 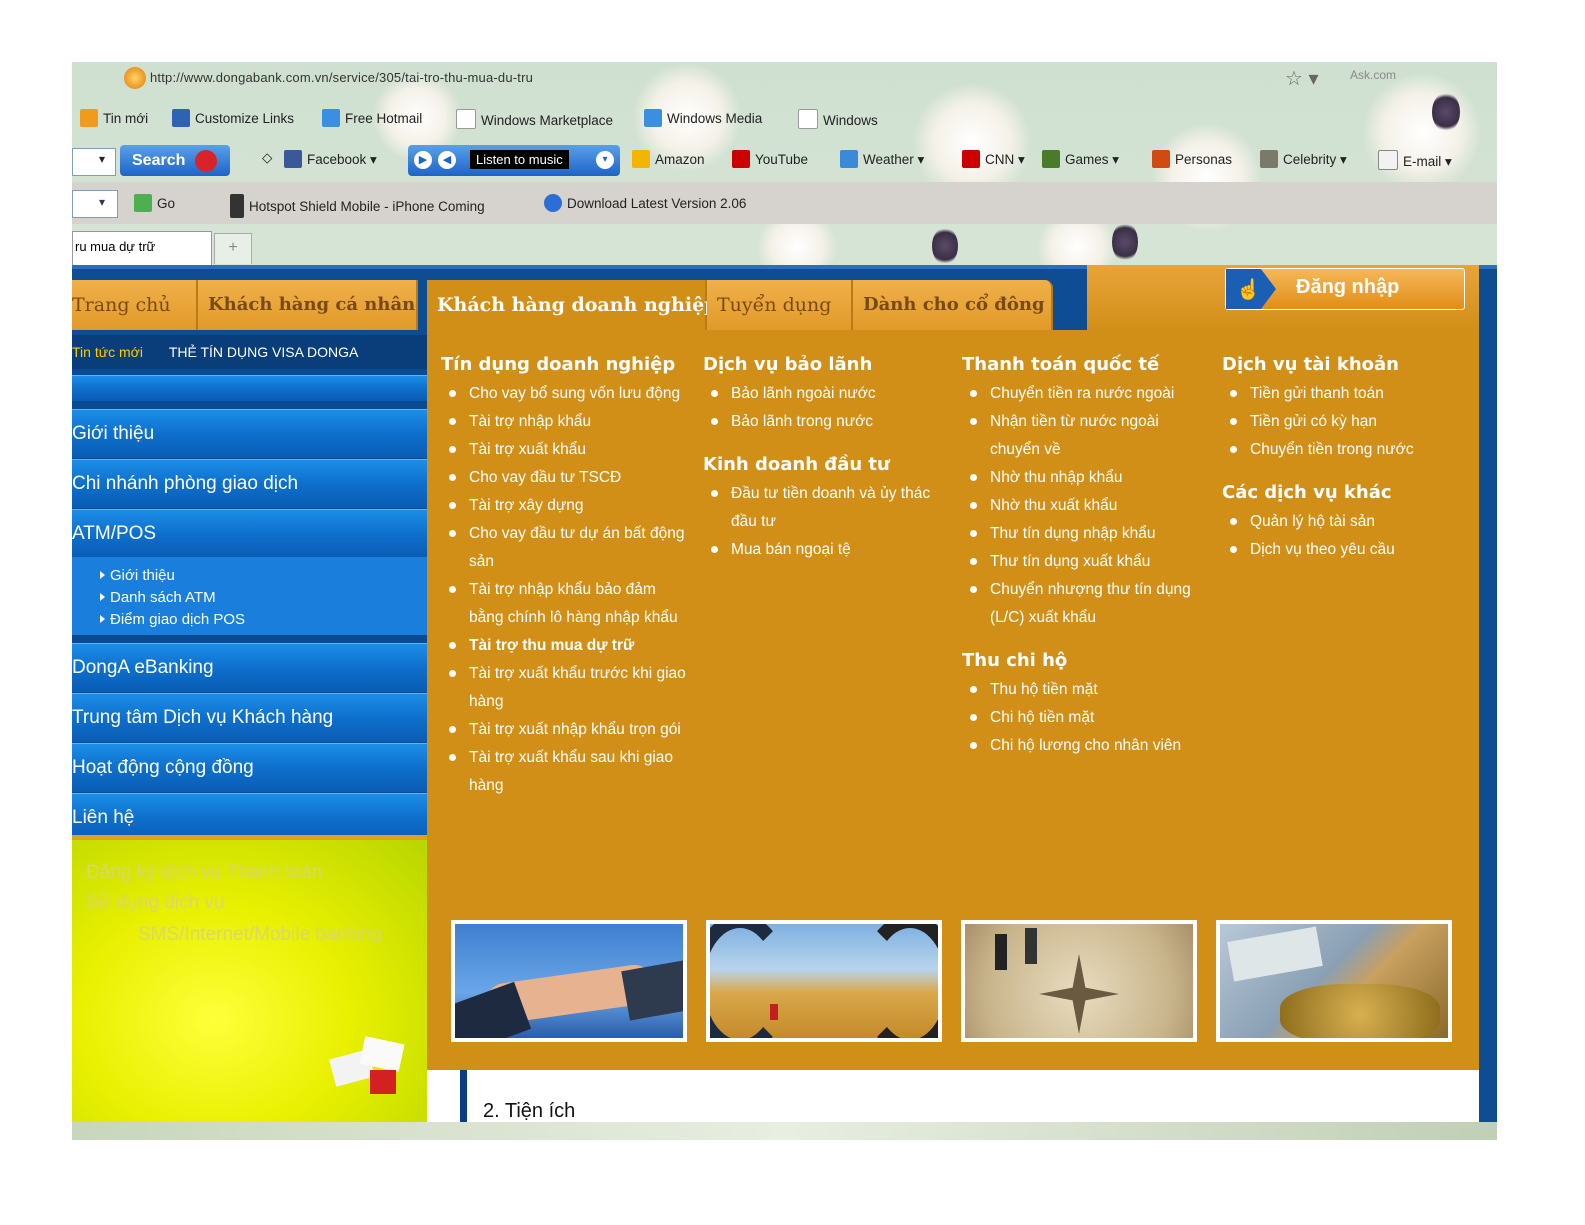 I want to click on toolbar-item: Facebook ▾, so click(x=330, y=159).